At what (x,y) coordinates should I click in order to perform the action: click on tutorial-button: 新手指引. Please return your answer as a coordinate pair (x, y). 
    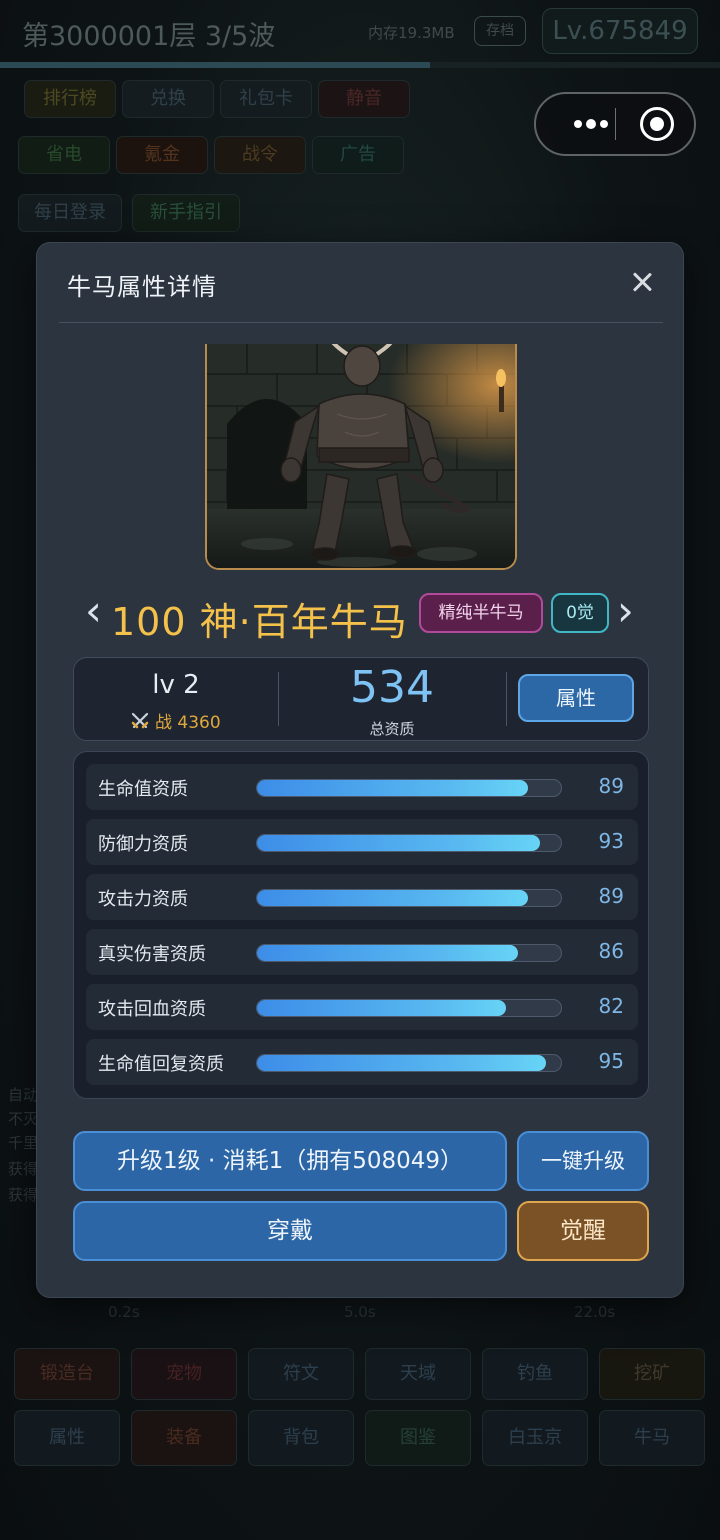
    Looking at the image, I should click on (186, 213).